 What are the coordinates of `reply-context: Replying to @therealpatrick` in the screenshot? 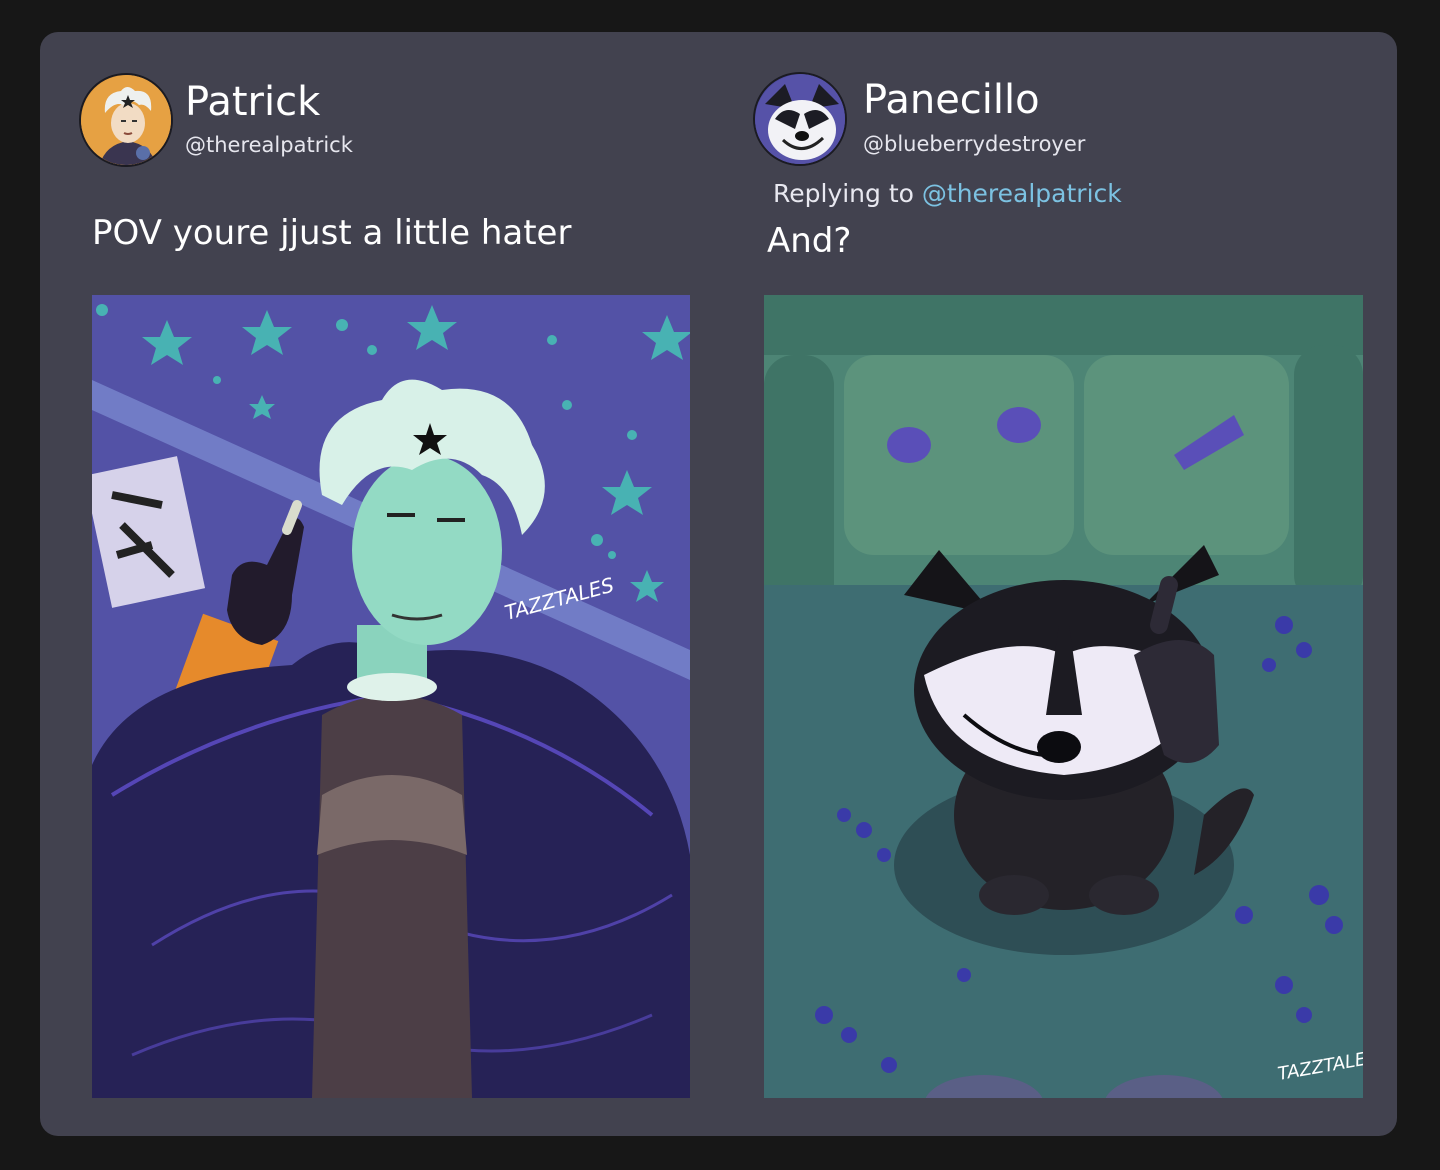 It's located at (947, 193).